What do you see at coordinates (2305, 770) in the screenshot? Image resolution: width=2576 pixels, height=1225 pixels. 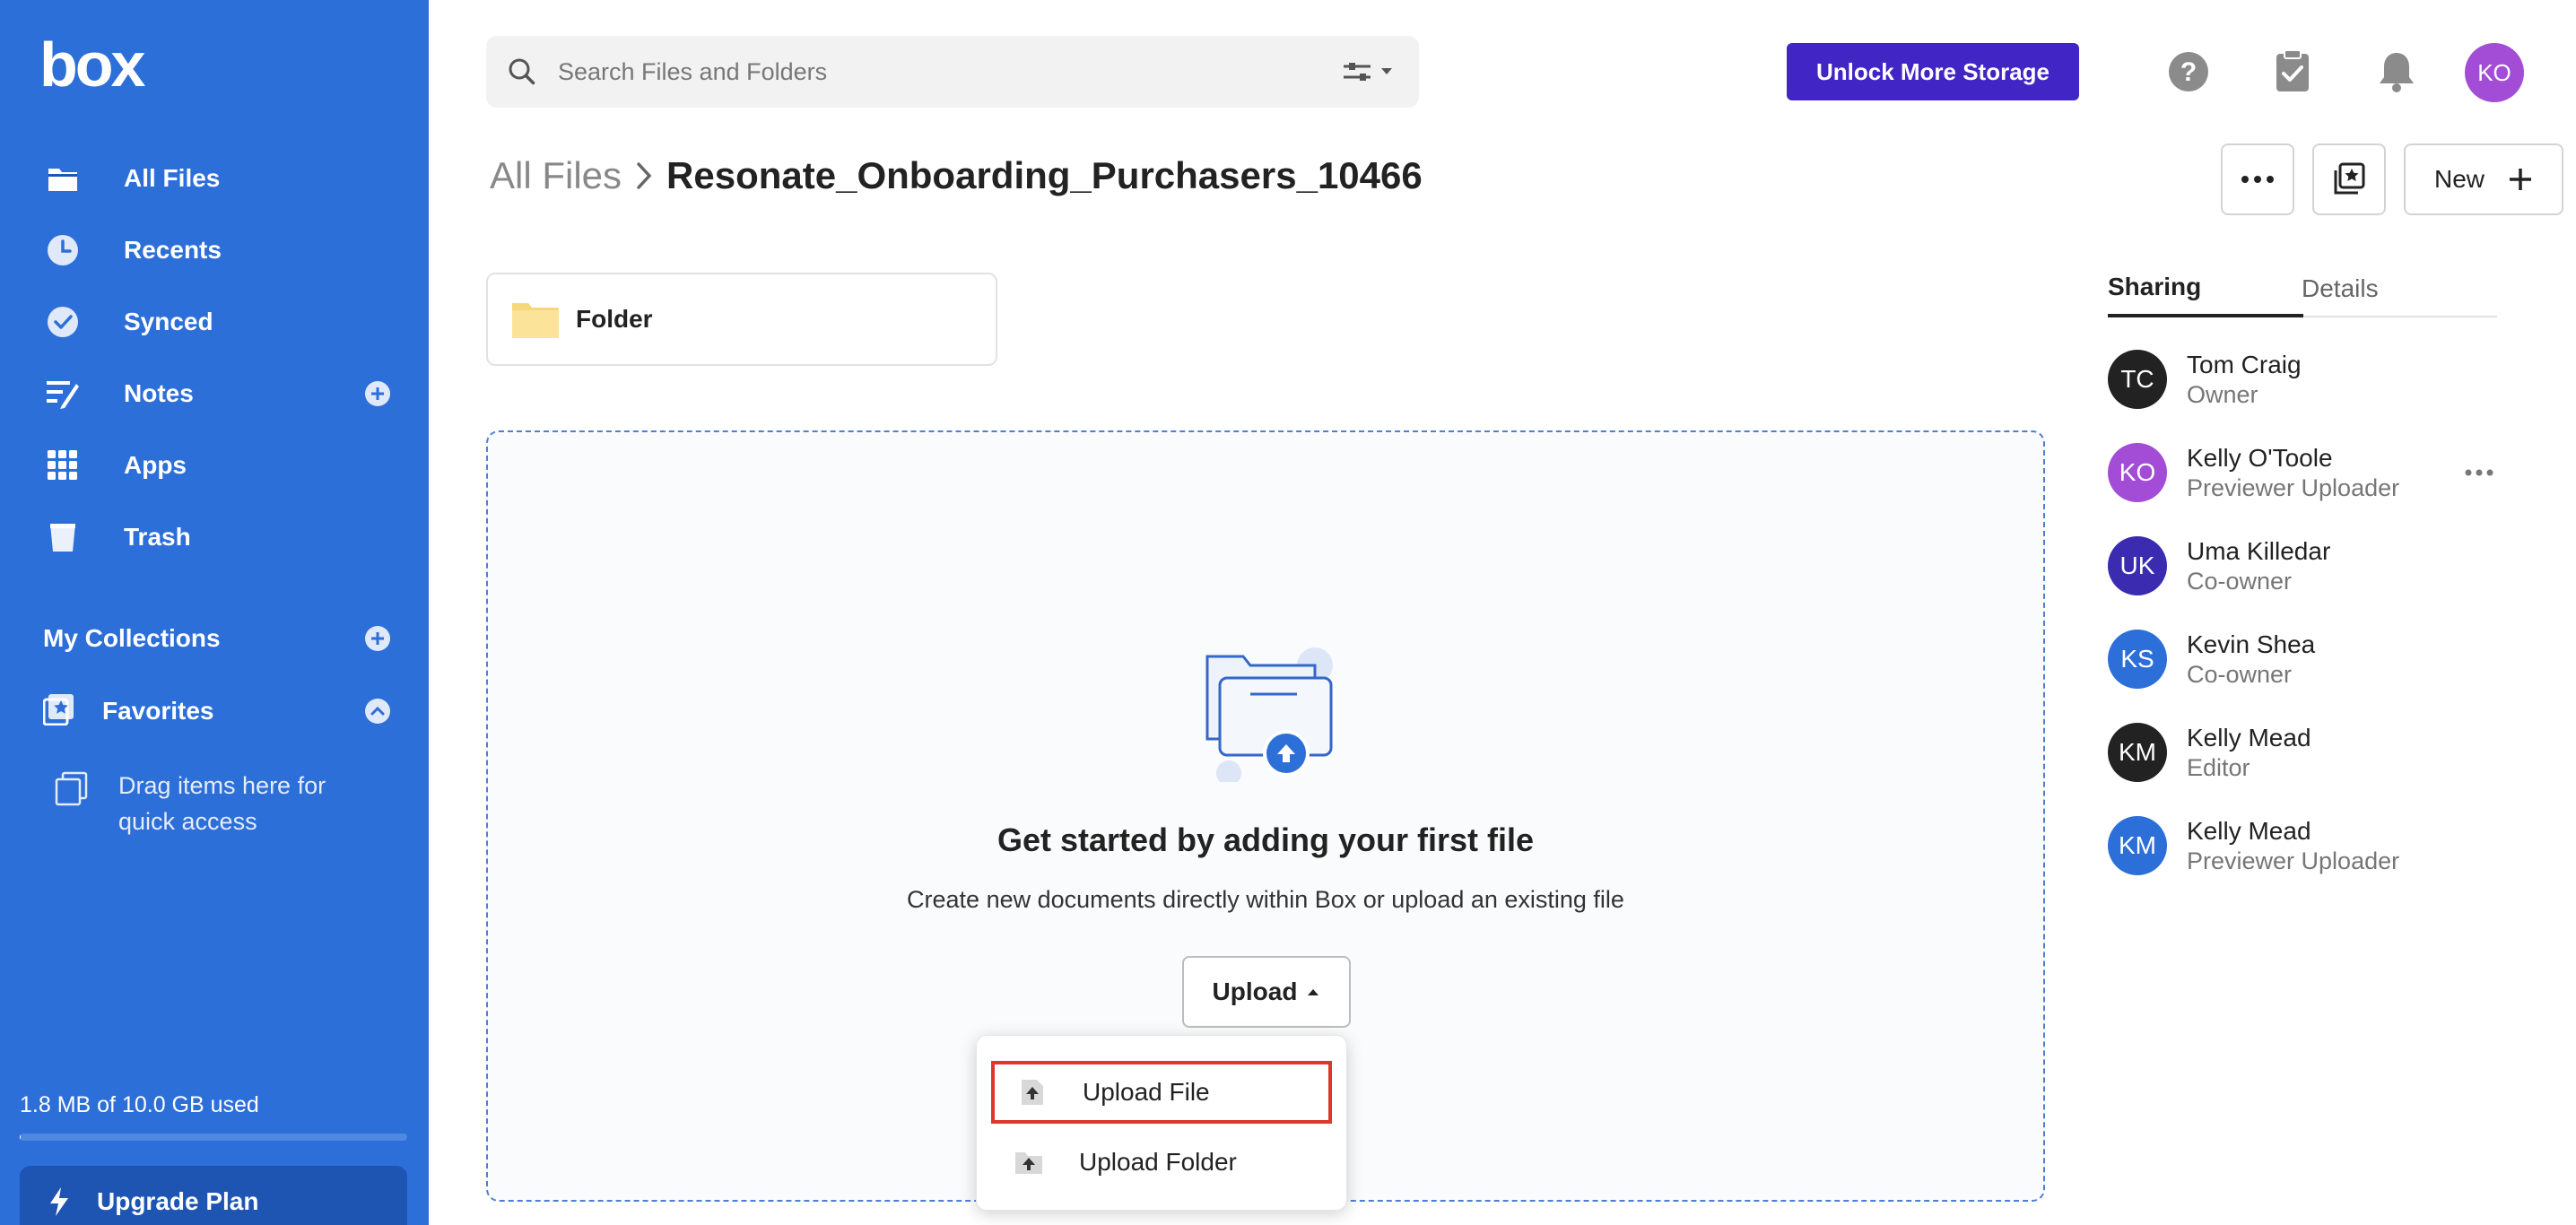 I see `collaborator-row: KM Kelly Mead Editor` at bounding box center [2305, 770].